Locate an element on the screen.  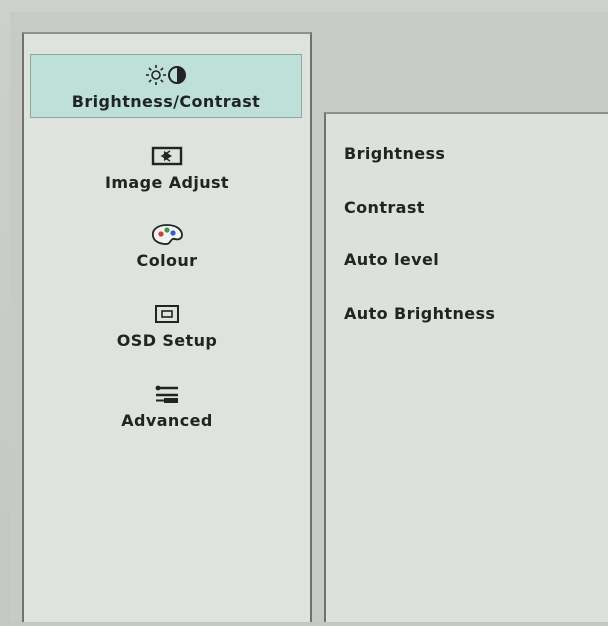
colour-palette-icon is located at coordinates (167, 234).